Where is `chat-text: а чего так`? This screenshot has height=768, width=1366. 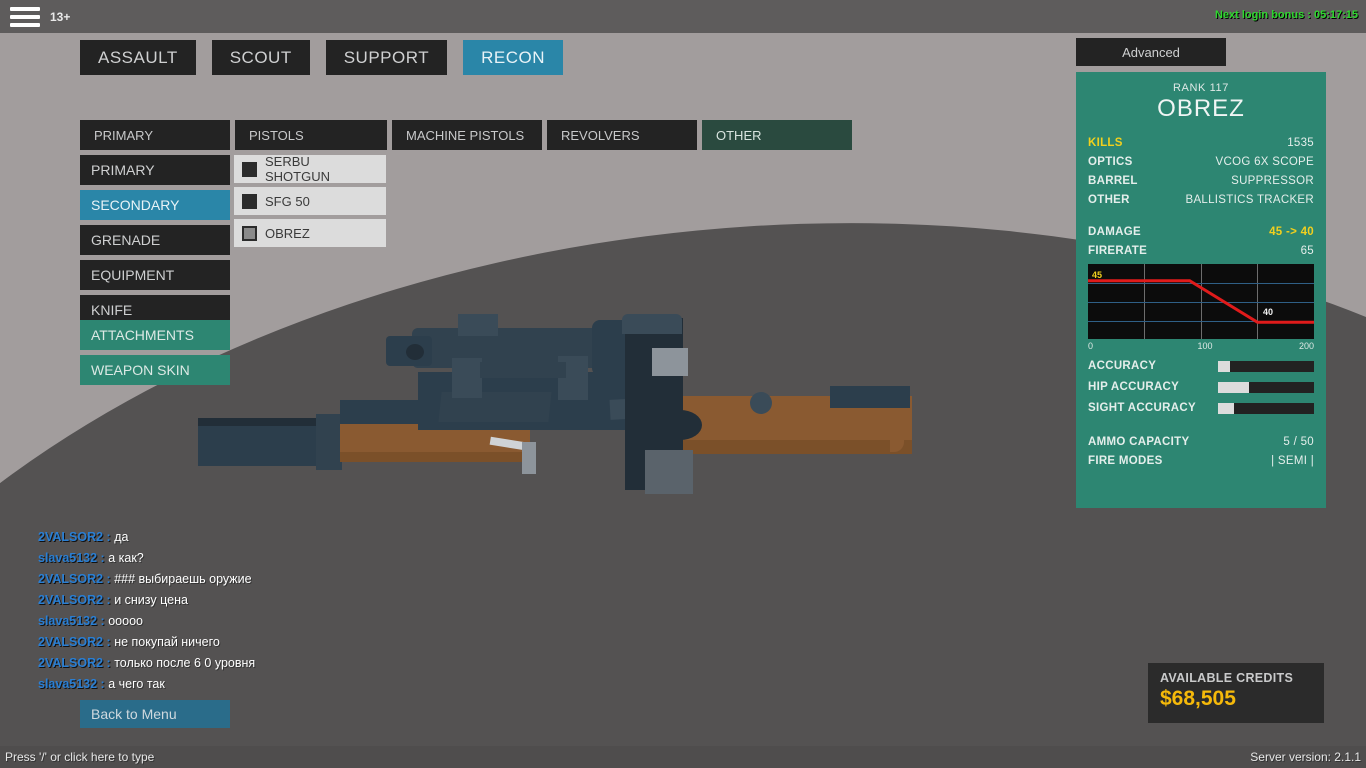
chat-text: а чего так is located at coordinates (136, 684).